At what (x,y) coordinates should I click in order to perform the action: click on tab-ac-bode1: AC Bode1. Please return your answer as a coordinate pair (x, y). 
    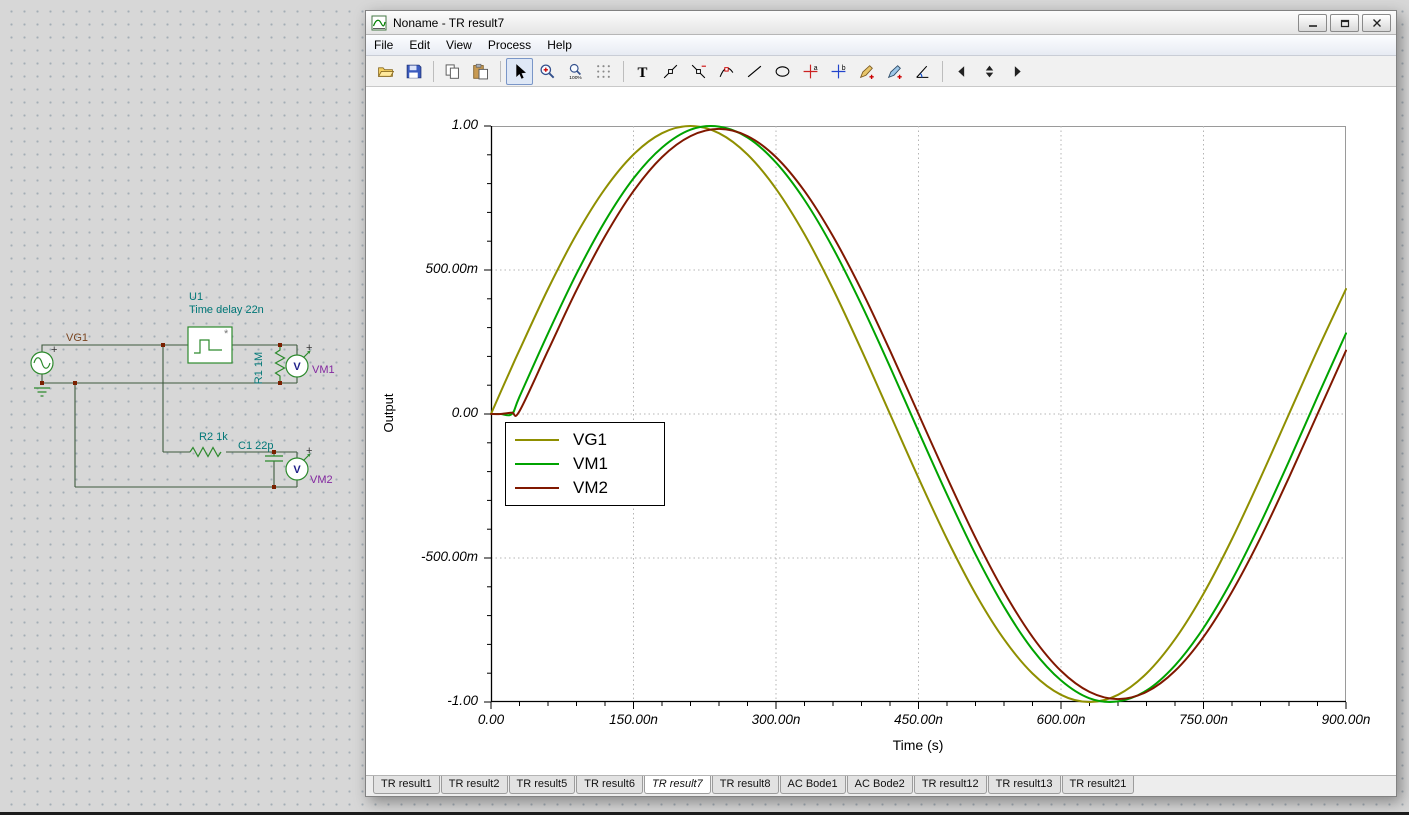
    Looking at the image, I should click on (812, 785).